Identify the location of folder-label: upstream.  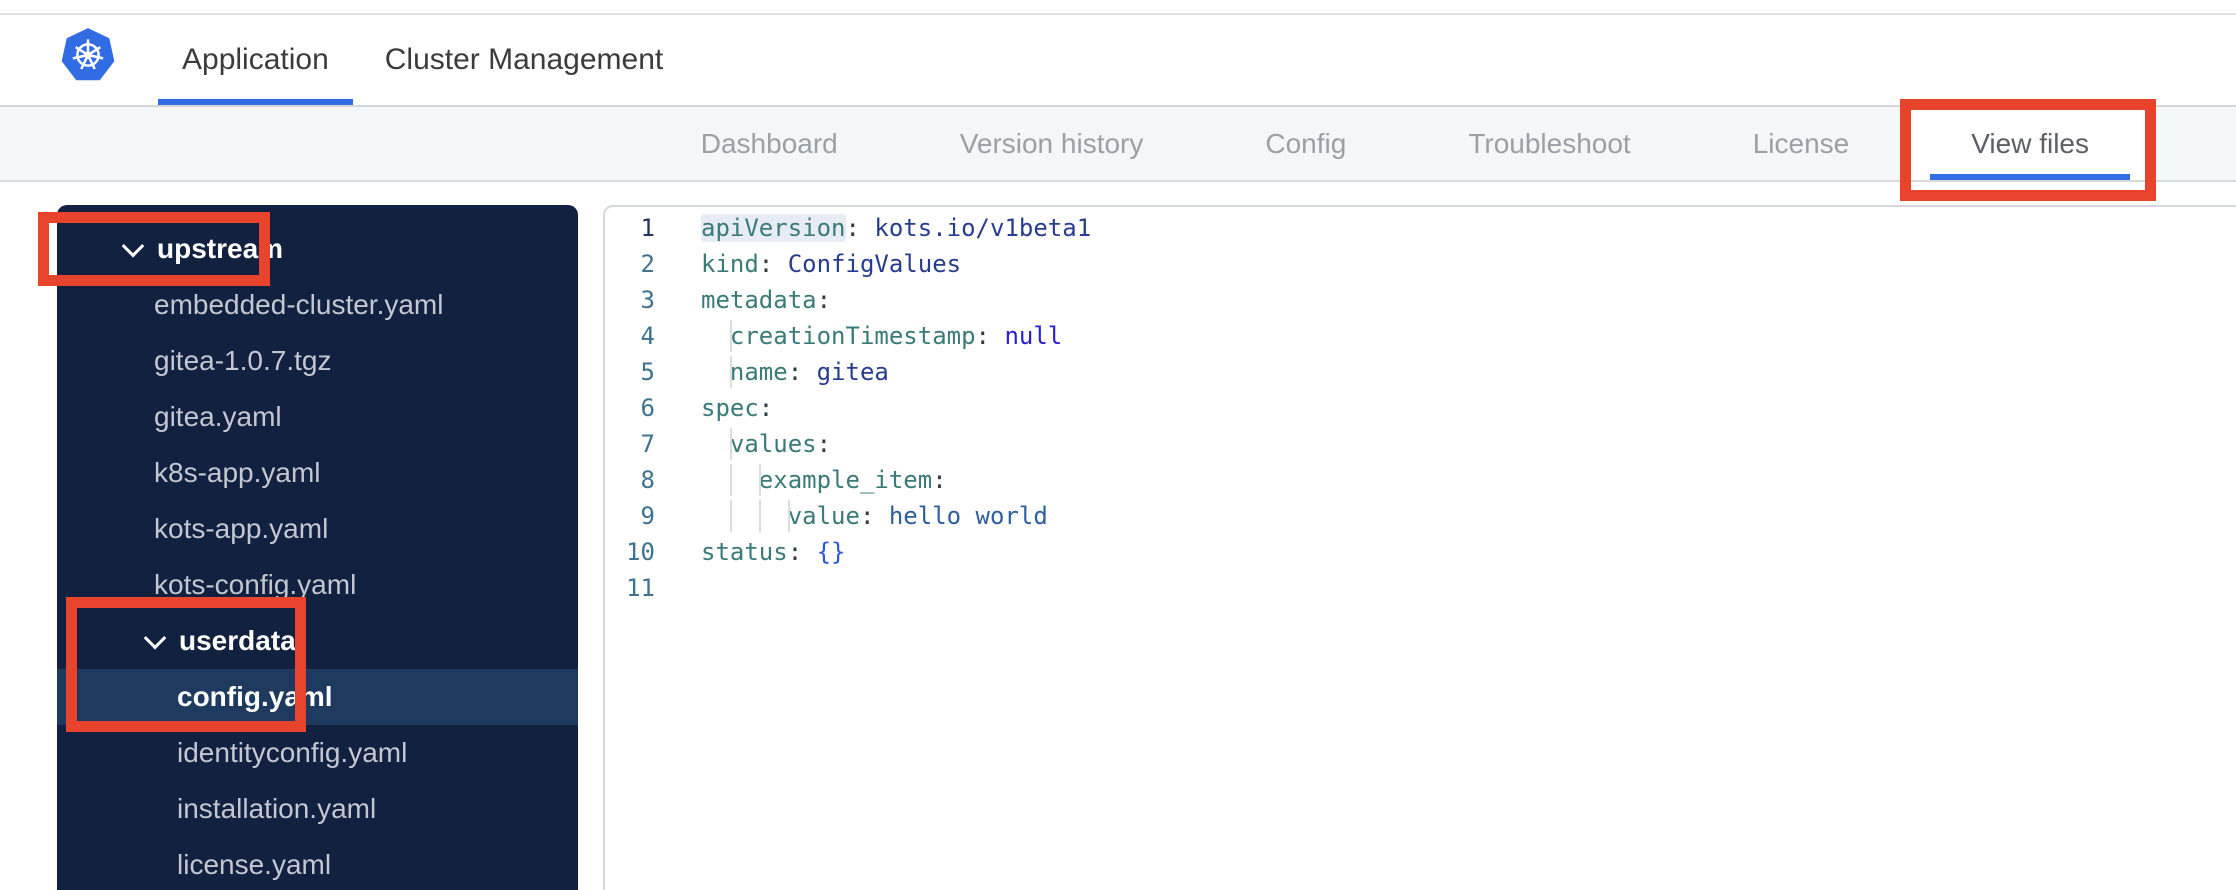
(220, 248).